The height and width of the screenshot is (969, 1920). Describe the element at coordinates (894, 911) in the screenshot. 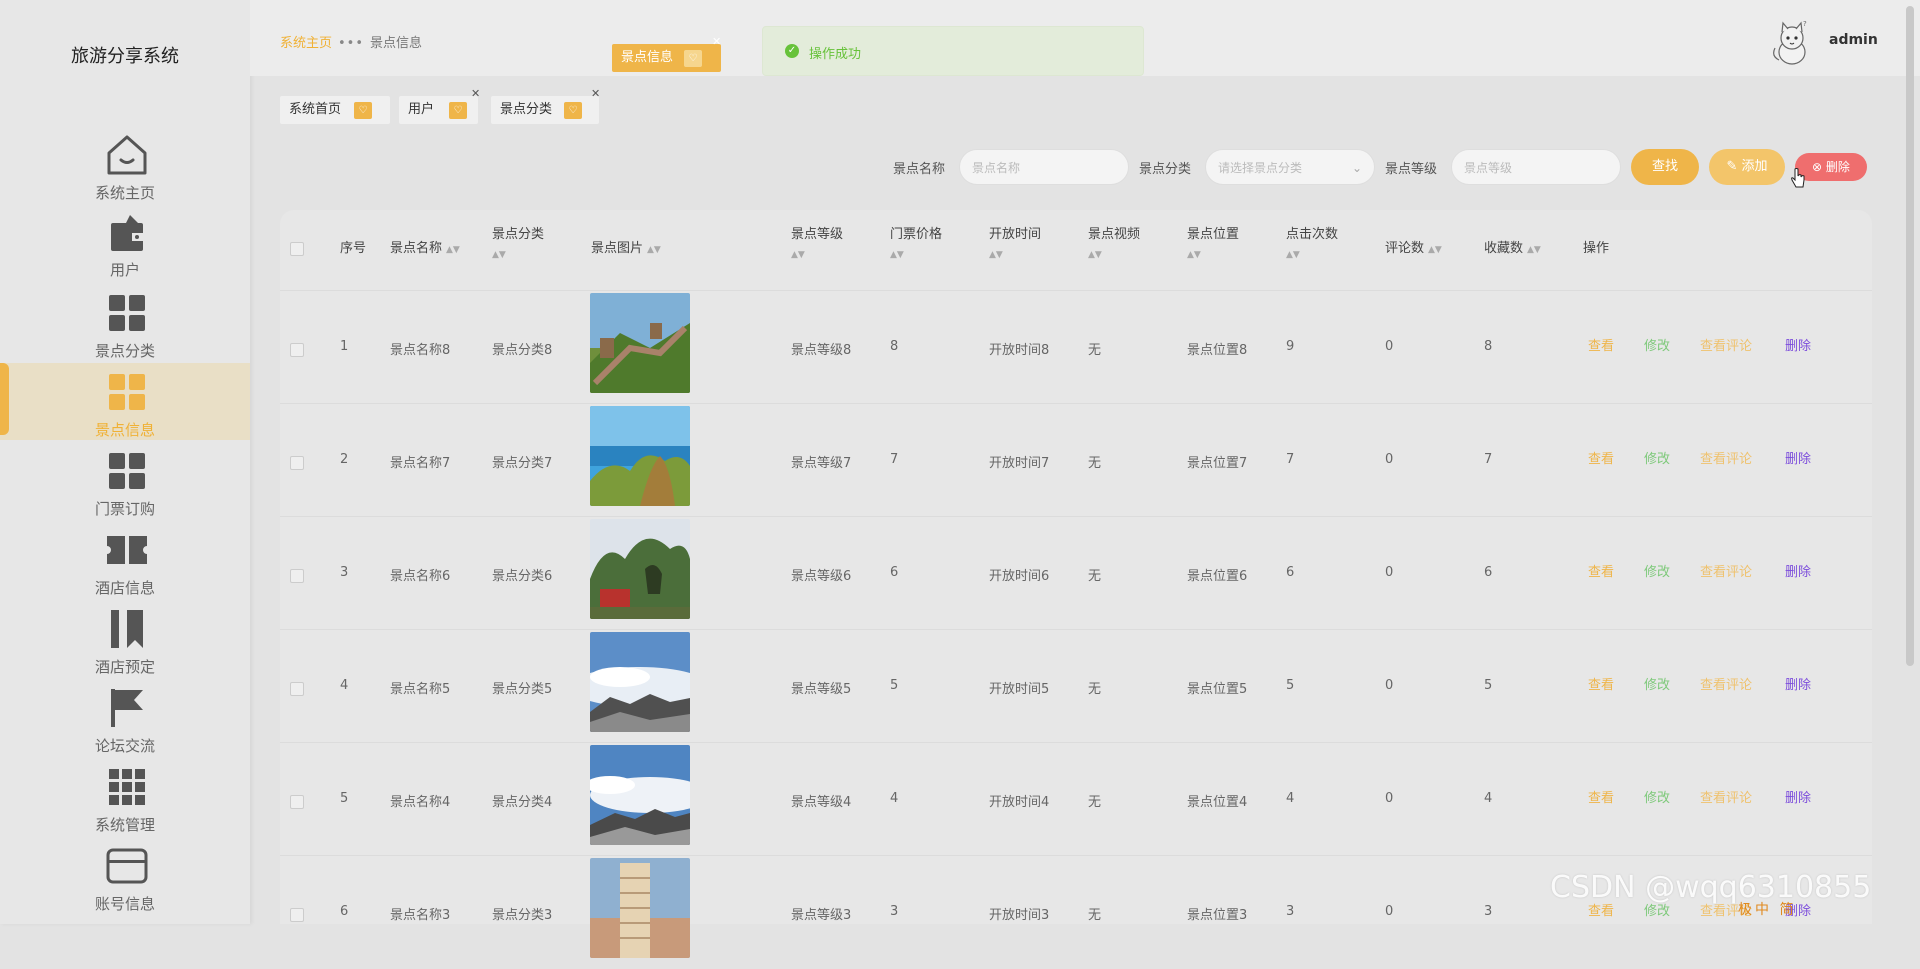

I see `cell-price: 3` at that location.